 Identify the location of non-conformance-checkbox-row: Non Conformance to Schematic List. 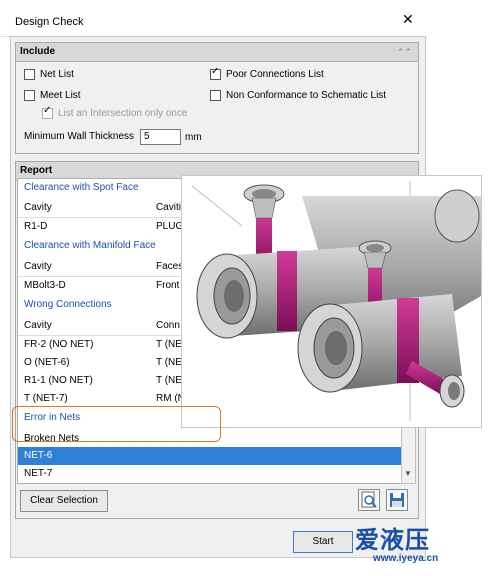
(298, 95).